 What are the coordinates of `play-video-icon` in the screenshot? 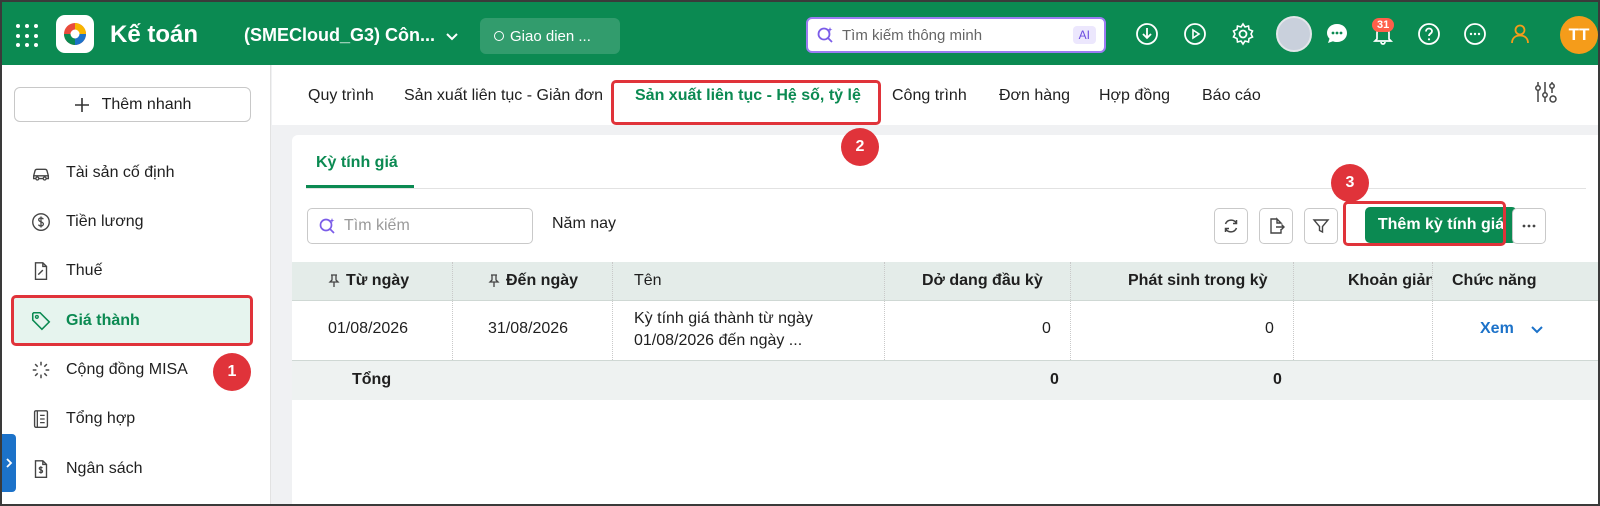 It's located at (1195, 34).